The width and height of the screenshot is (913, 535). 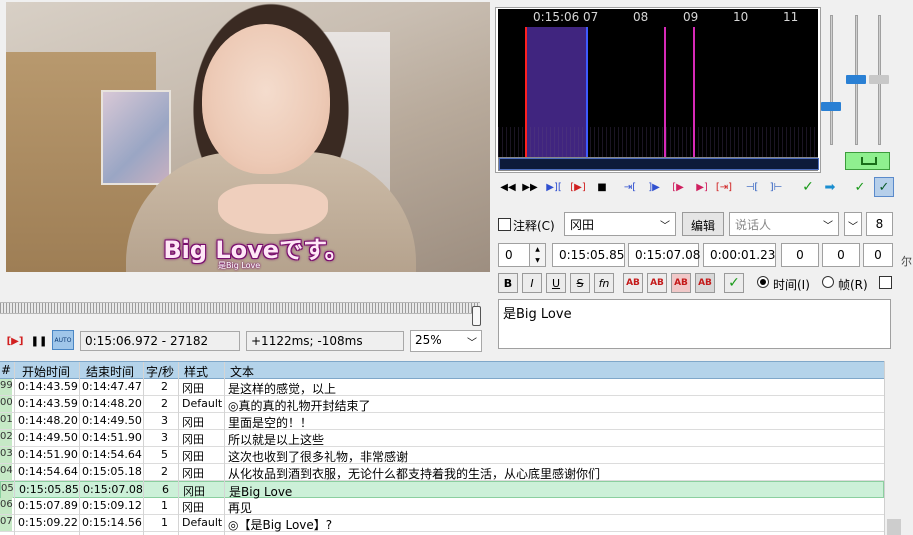 I want to click on effect-dropdown: ﹀, so click(x=853, y=224).